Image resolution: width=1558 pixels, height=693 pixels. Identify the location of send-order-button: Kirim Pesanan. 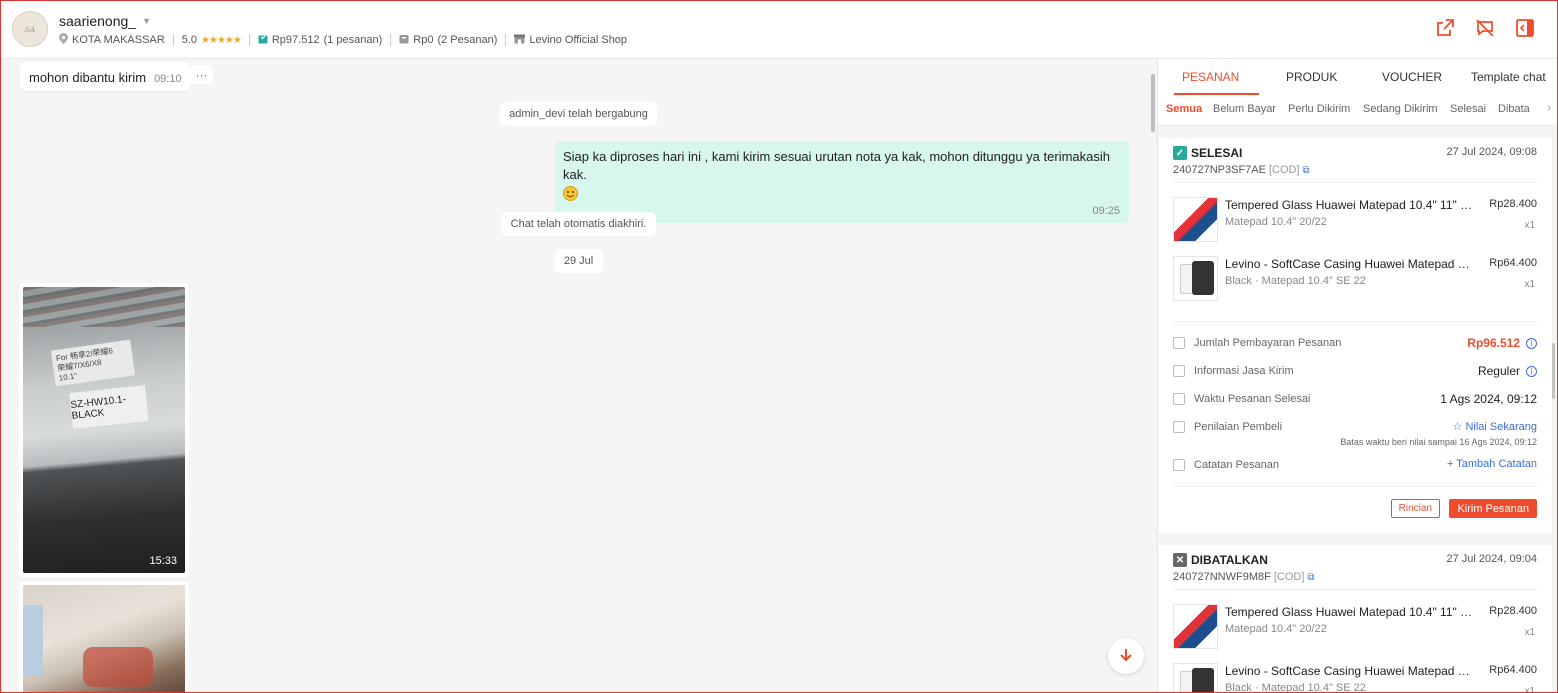
(1493, 508).